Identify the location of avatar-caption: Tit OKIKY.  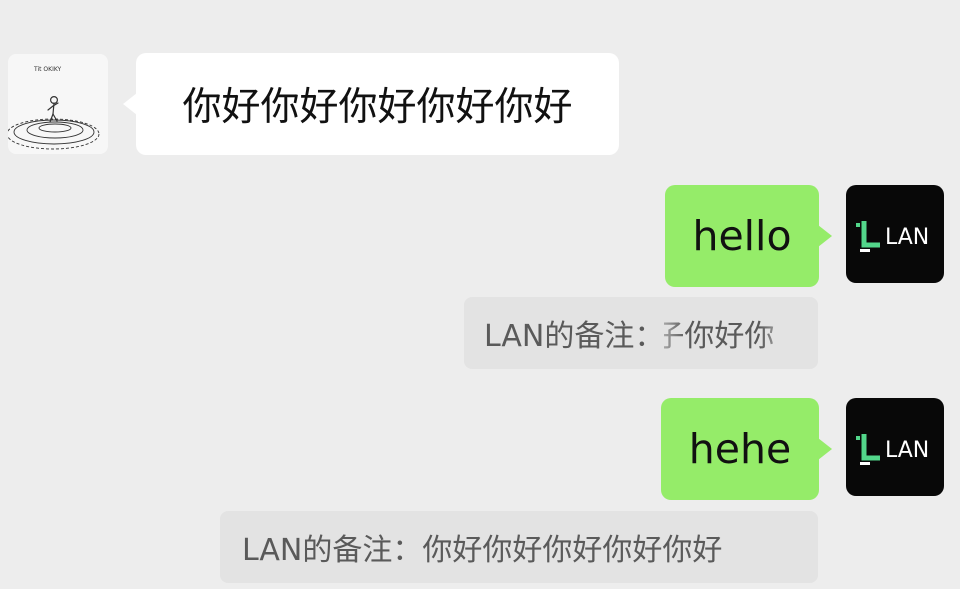
(47, 69).